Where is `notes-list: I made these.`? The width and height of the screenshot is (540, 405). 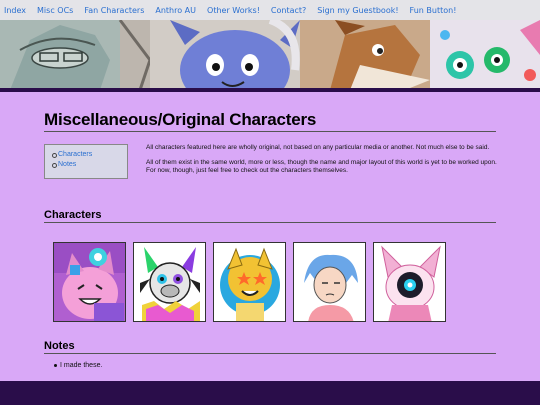
notes-list: I made these. is located at coordinates (78, 365).